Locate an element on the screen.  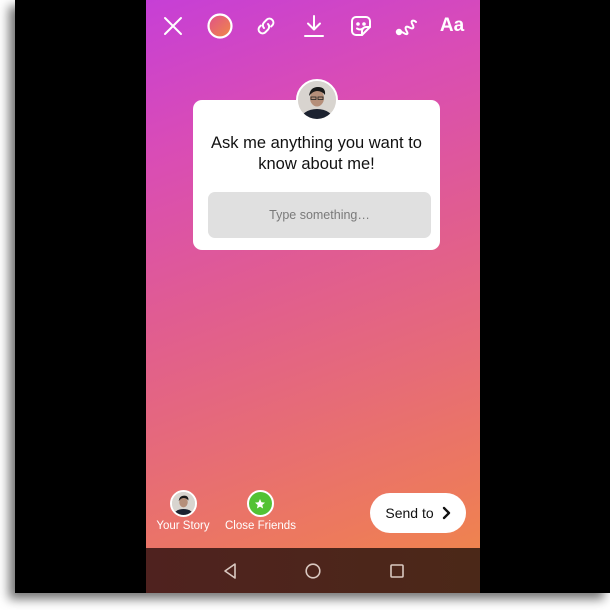
share-close-friends: Close Friends is located at coordinates (260, 511).